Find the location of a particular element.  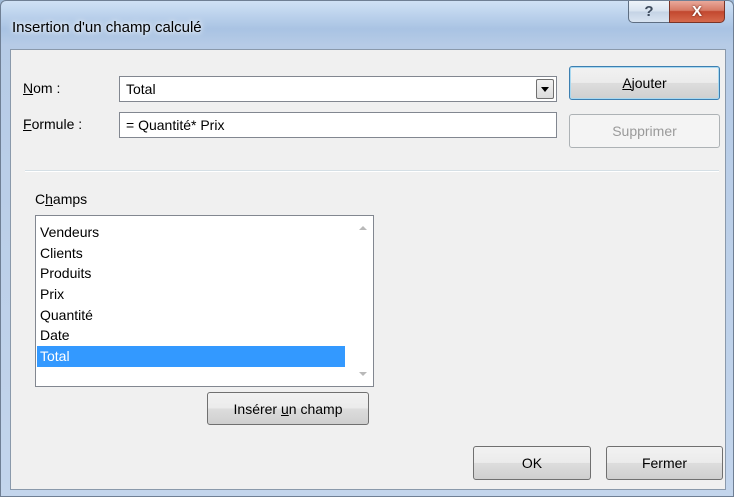

list-item: Total is located at coordinates (191, 356).